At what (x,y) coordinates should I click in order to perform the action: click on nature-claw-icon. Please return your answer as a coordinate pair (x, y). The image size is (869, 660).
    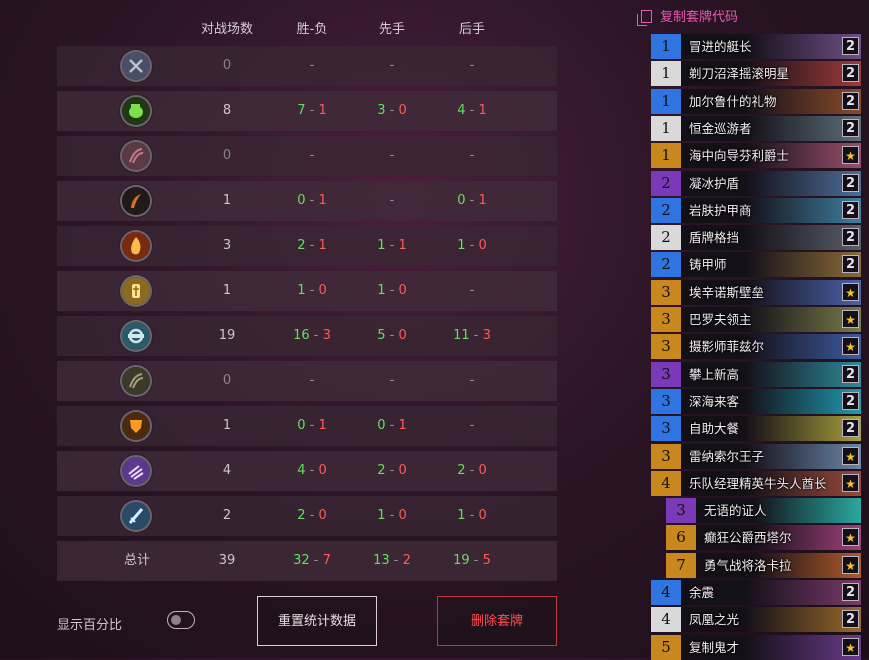
    Looking at the image, I should click on (136, 381).